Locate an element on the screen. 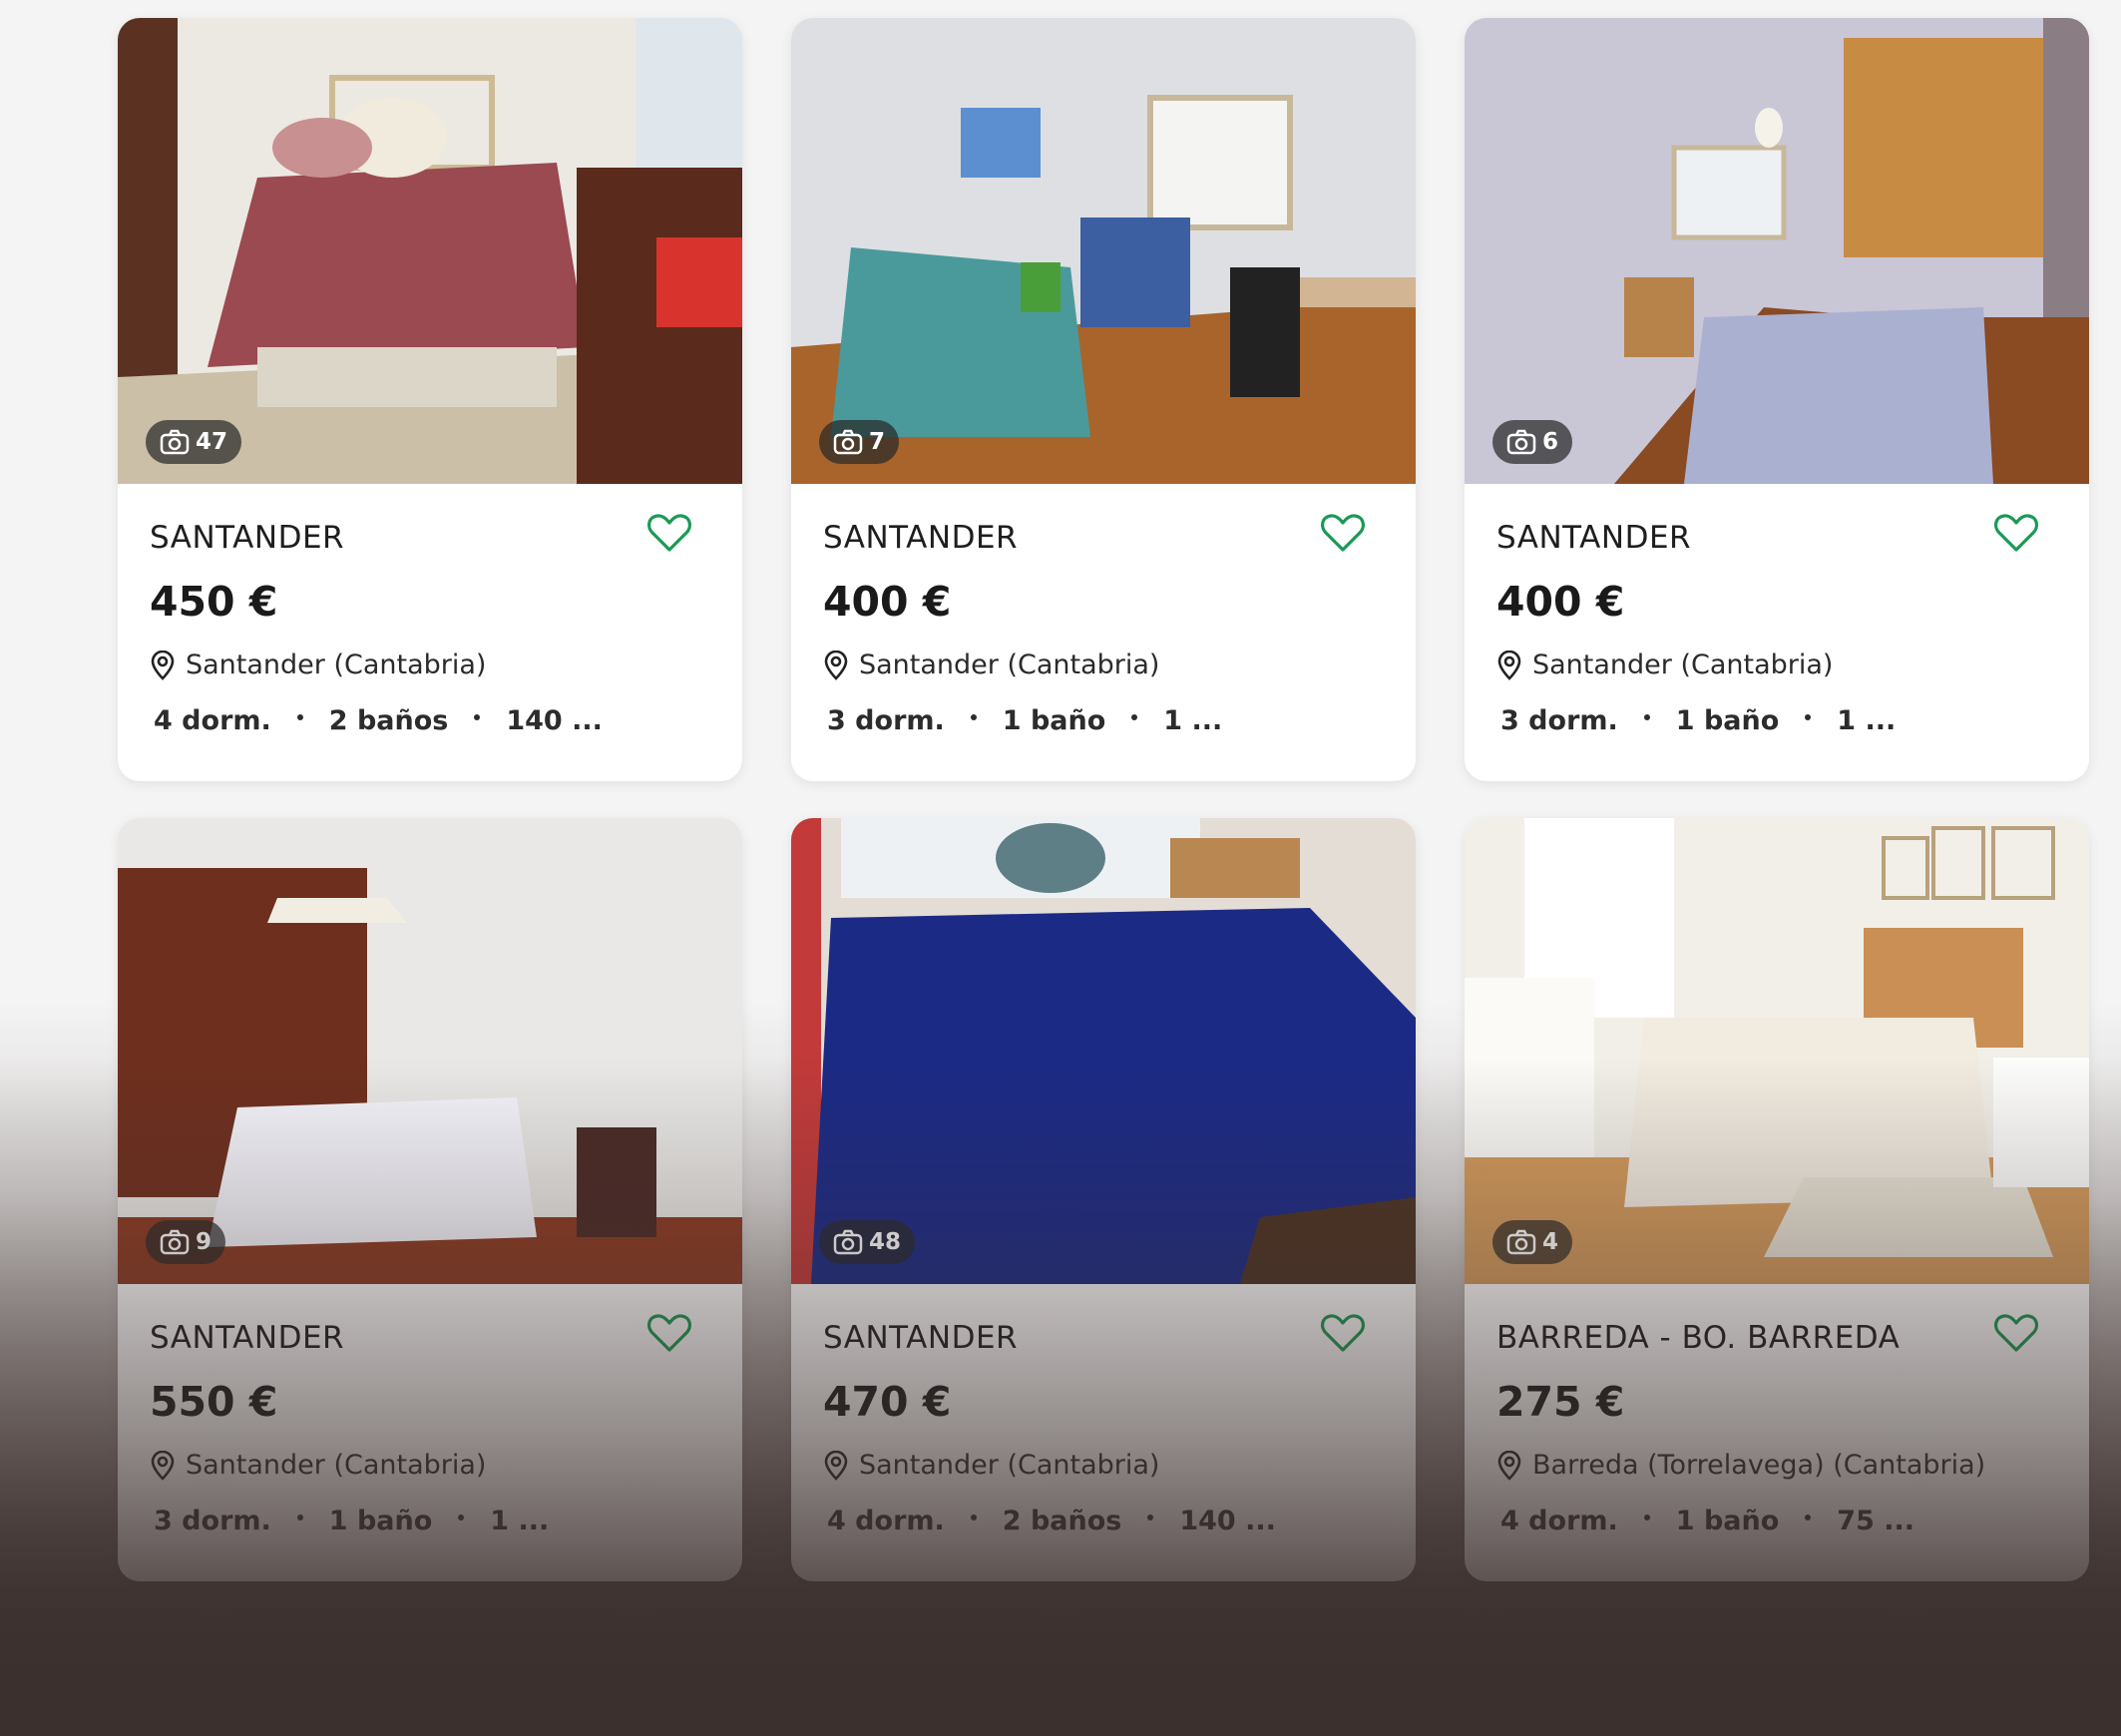 The width and height of the screenshot is (2121, 1736). photo-count-badge: 6 is located at coordinates (1532, 442).